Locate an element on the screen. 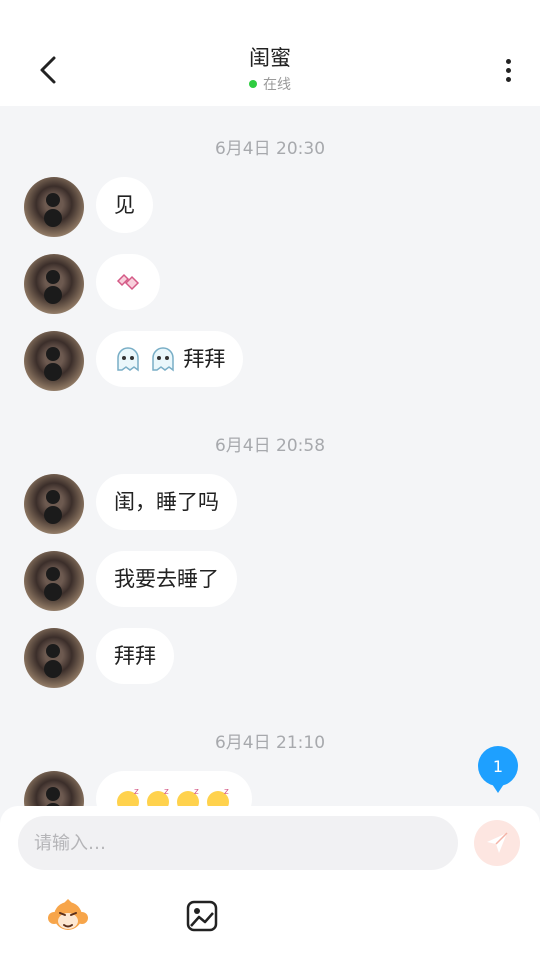 This screenshot has width=540, height=960. image-button is located at coordinates (202, 916).